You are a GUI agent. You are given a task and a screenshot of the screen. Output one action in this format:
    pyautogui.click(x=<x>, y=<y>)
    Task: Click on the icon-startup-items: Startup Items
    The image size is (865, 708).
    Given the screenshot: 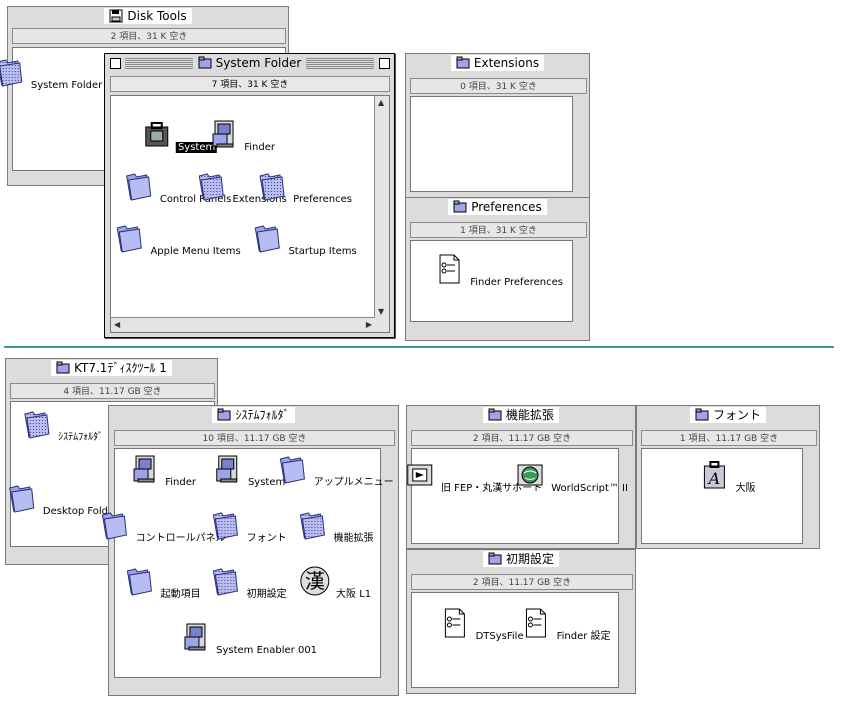 What is the action you would take?
    pyautogui.click(x=304, y=239)
    